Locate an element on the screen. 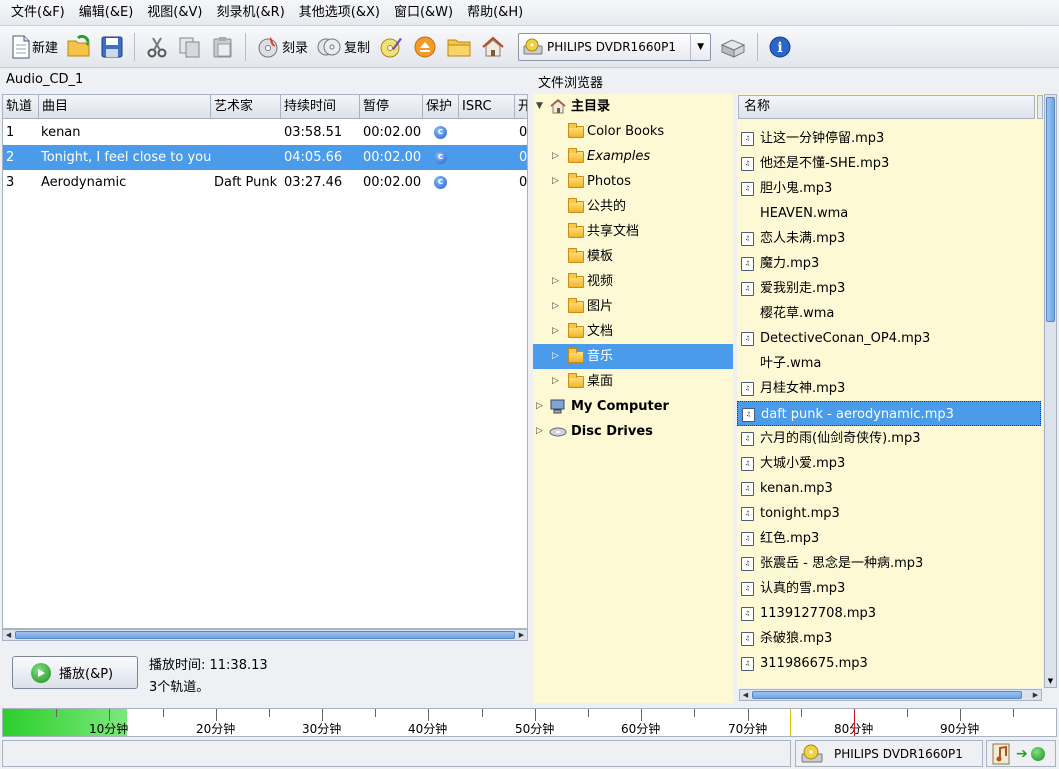  file-item: ♫ daft punk - aerodynamic.mp3 is located at coordinates (889, 413).